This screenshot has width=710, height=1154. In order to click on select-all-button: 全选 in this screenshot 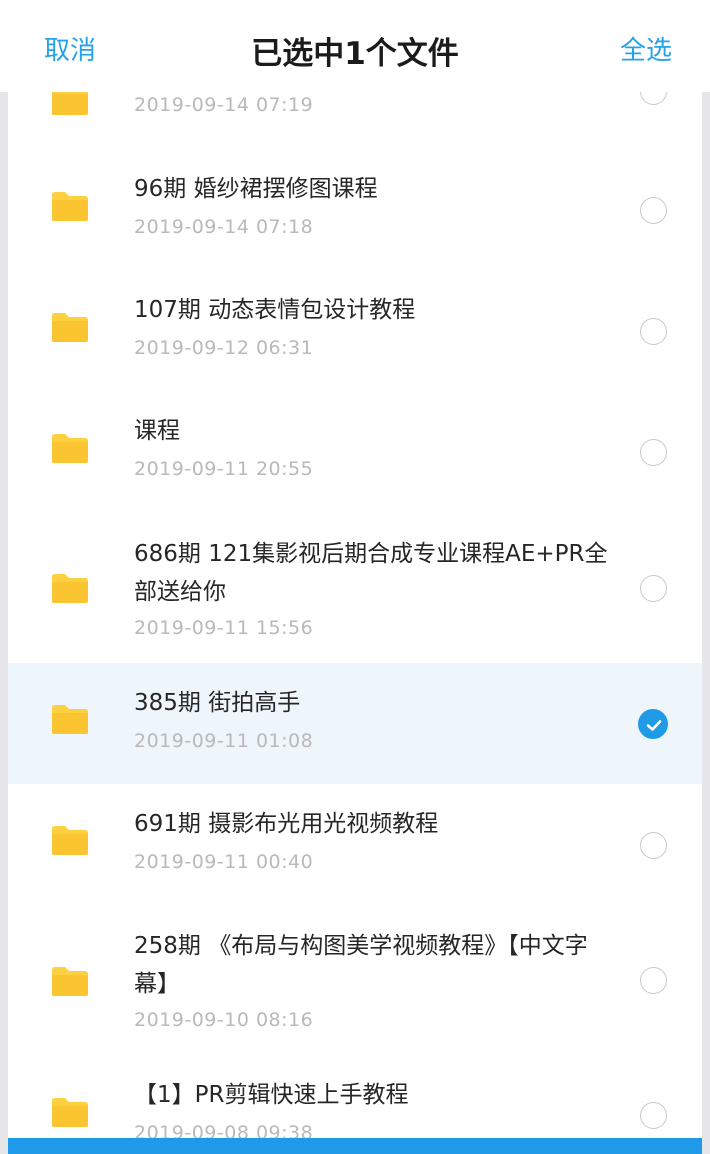, I will do `click(646, 48)`.